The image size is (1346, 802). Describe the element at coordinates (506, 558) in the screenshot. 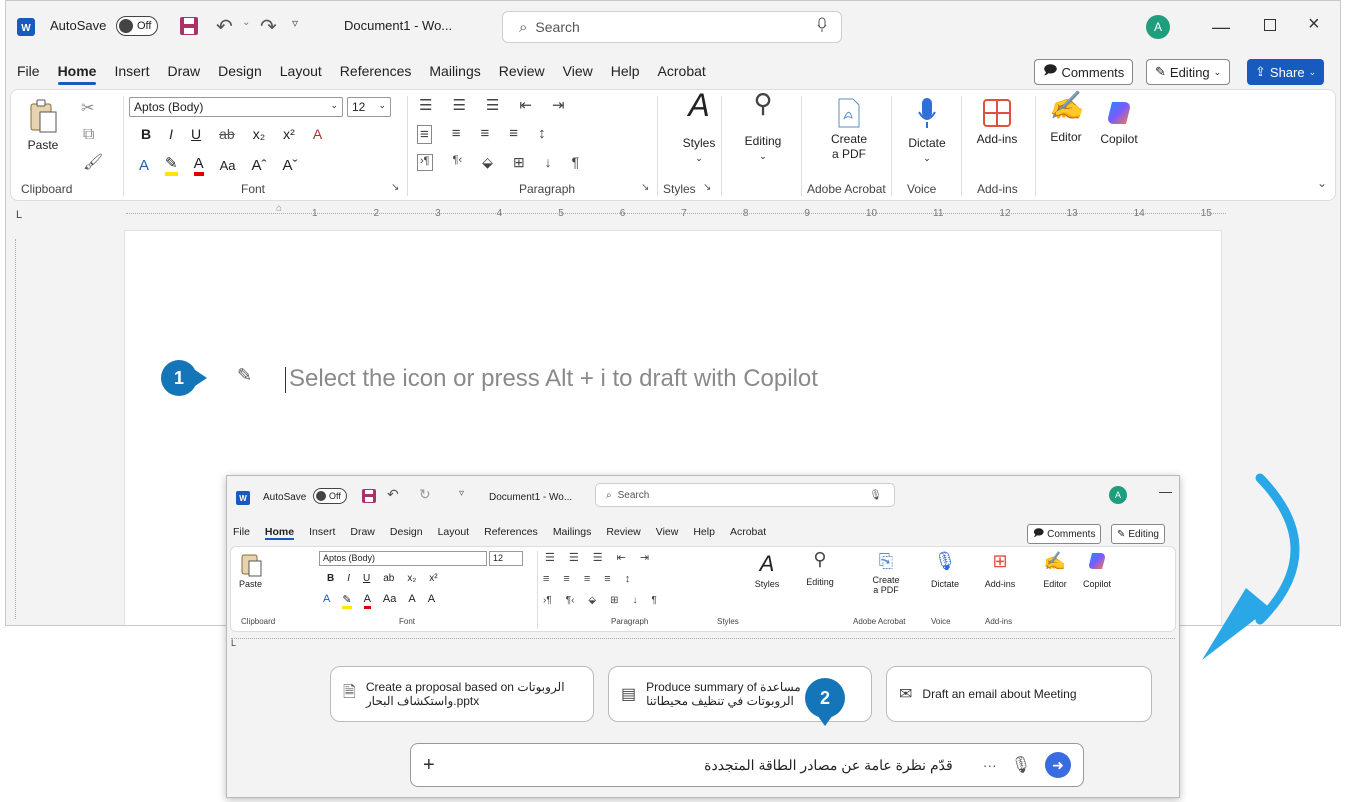

I see `font-size-select: 12` at that location.